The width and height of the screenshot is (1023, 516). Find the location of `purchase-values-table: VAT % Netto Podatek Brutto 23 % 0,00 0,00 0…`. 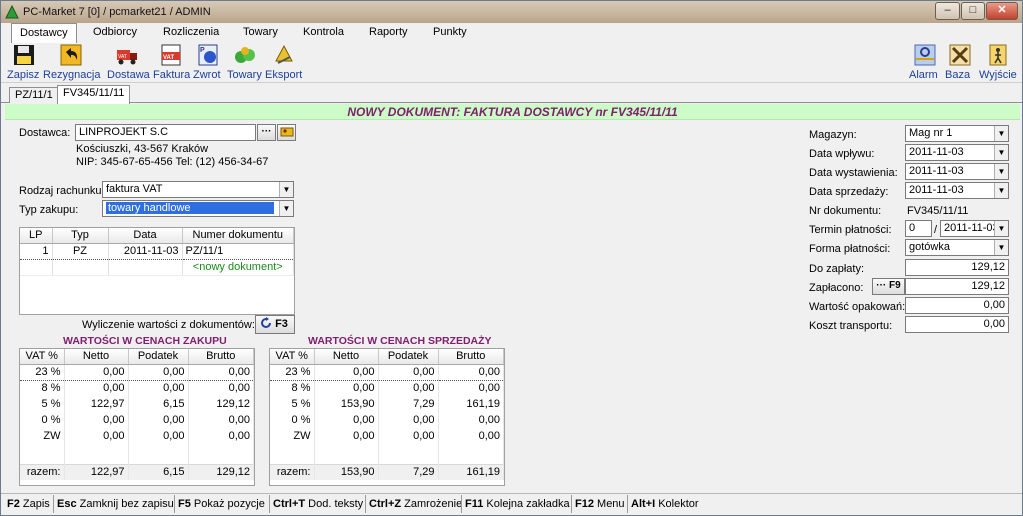

purchase-values-table: VAT % Netto Podatek Brutto 23 % 0,00 0,00 0… is located at coordinates (137, 417).